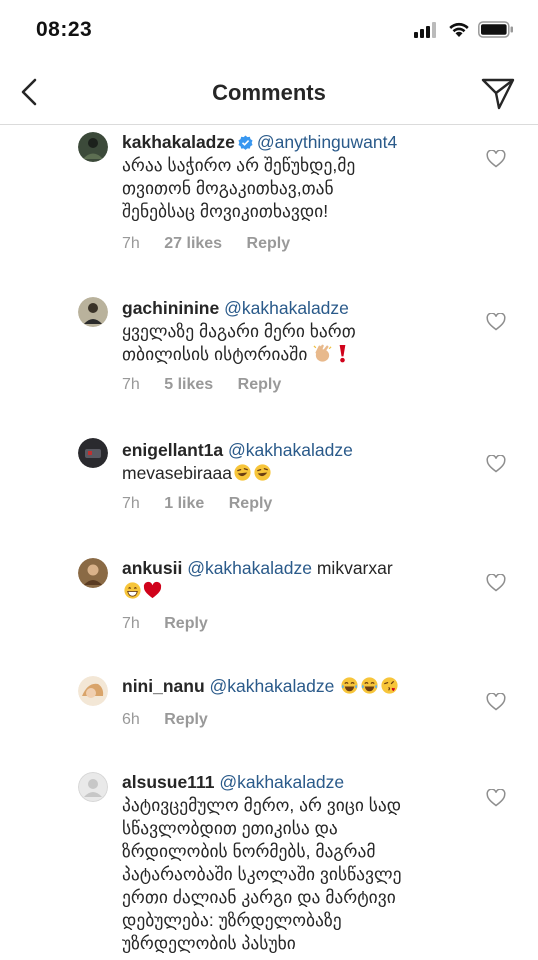 The image size is (538, 960). I want to click on comment-text-line: დებულება: უზრდელობაზე, so click(232, 920).